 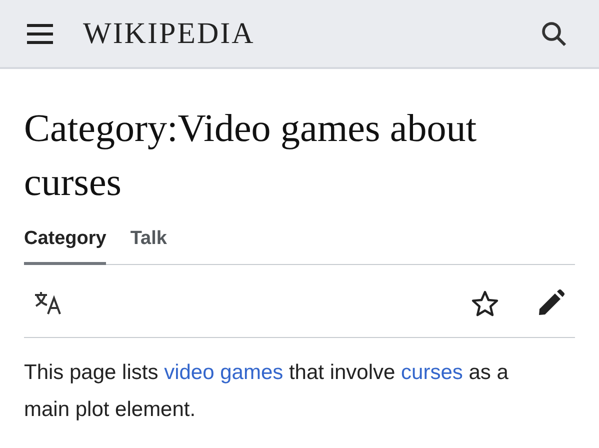 I want to click on language-icon, so click(x=48, y=303).